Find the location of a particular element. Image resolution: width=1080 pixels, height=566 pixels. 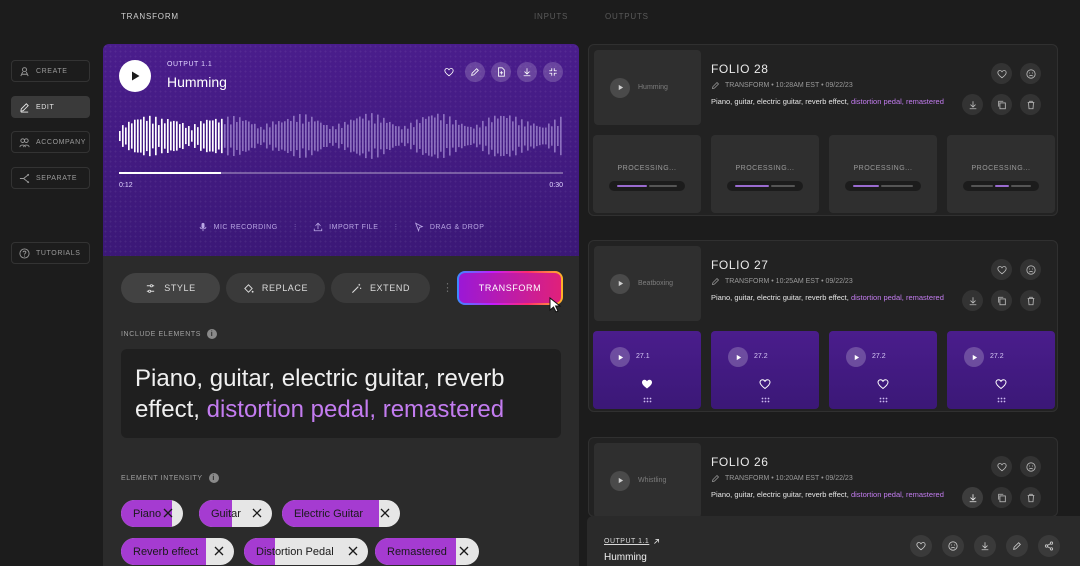

intensity-chip: Electric Guitar is located at coordinates (341, 513).